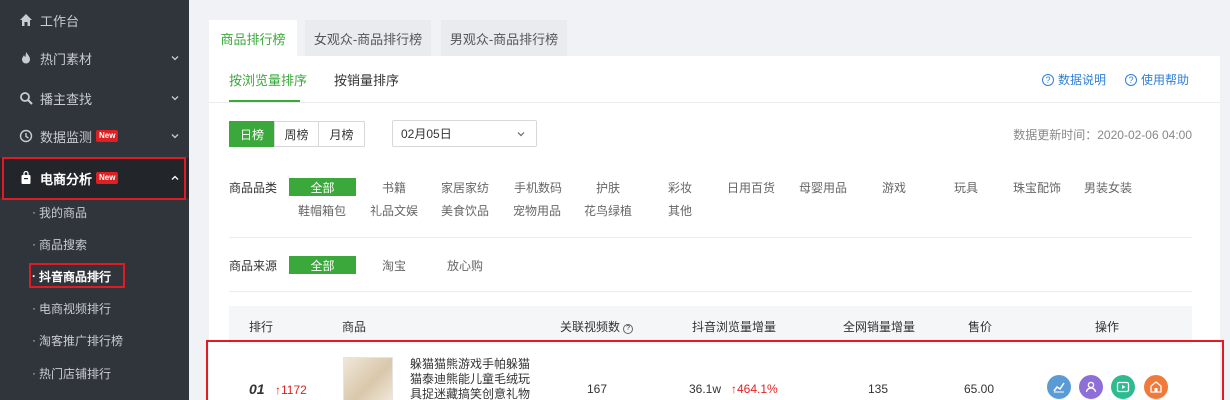  I want to click on video-button, so click(1123, 387).